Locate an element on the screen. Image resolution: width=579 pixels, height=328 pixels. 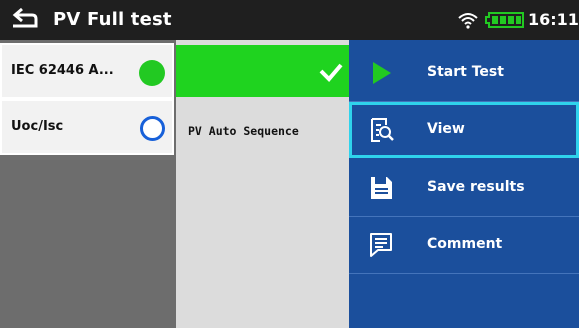
page-title: PV Full test is located at coordinates (112, 19).